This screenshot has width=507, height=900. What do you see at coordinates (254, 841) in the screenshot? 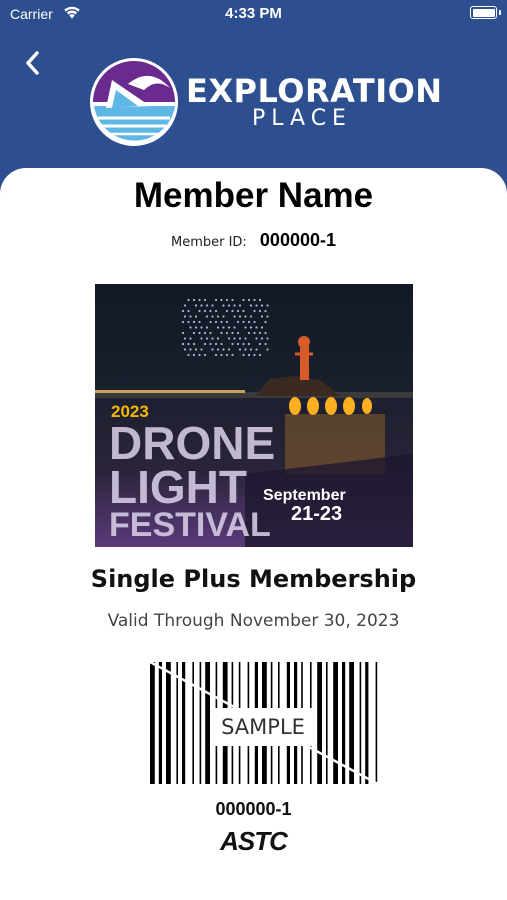
I see `astc-logo: ASTC` at bounding box center [254, 841].